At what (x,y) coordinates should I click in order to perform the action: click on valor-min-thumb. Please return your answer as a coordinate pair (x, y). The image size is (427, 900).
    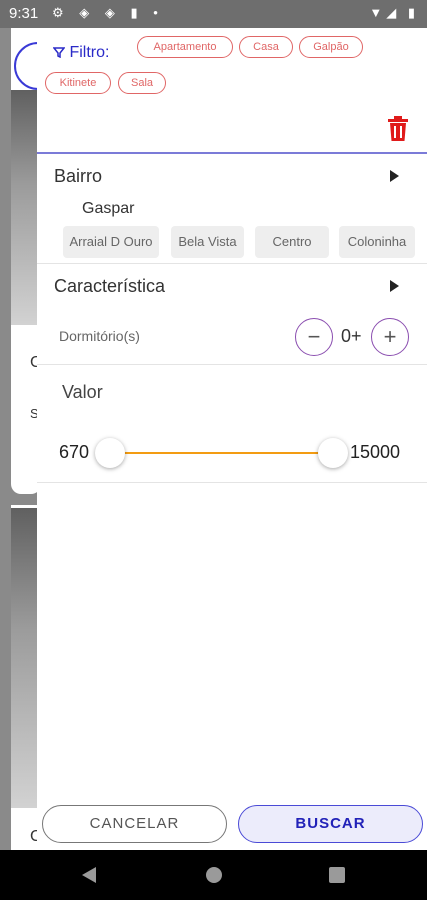
    Looking at the image, I should click on (110, 453).